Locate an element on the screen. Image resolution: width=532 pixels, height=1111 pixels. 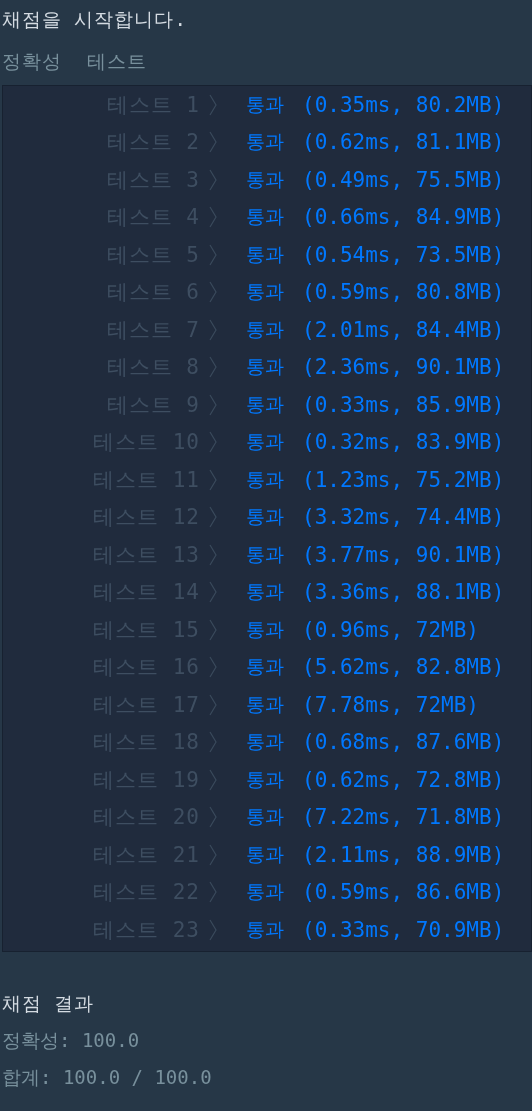
test-result: (7.78ms, 72MB) is located at coordinates (391, 704).